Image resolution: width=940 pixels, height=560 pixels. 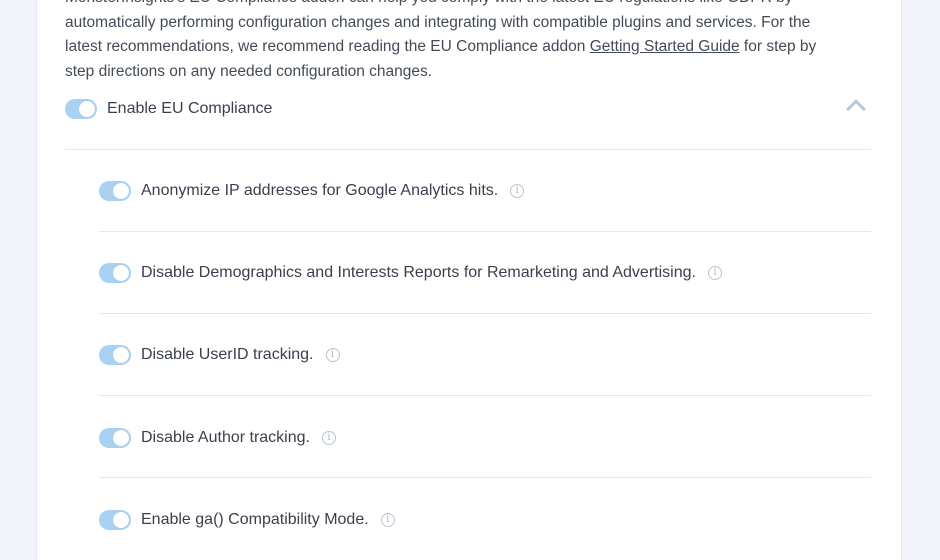 I want to click on disable-userid-label: Disable UserID tracking., so click(x=227, y=354).